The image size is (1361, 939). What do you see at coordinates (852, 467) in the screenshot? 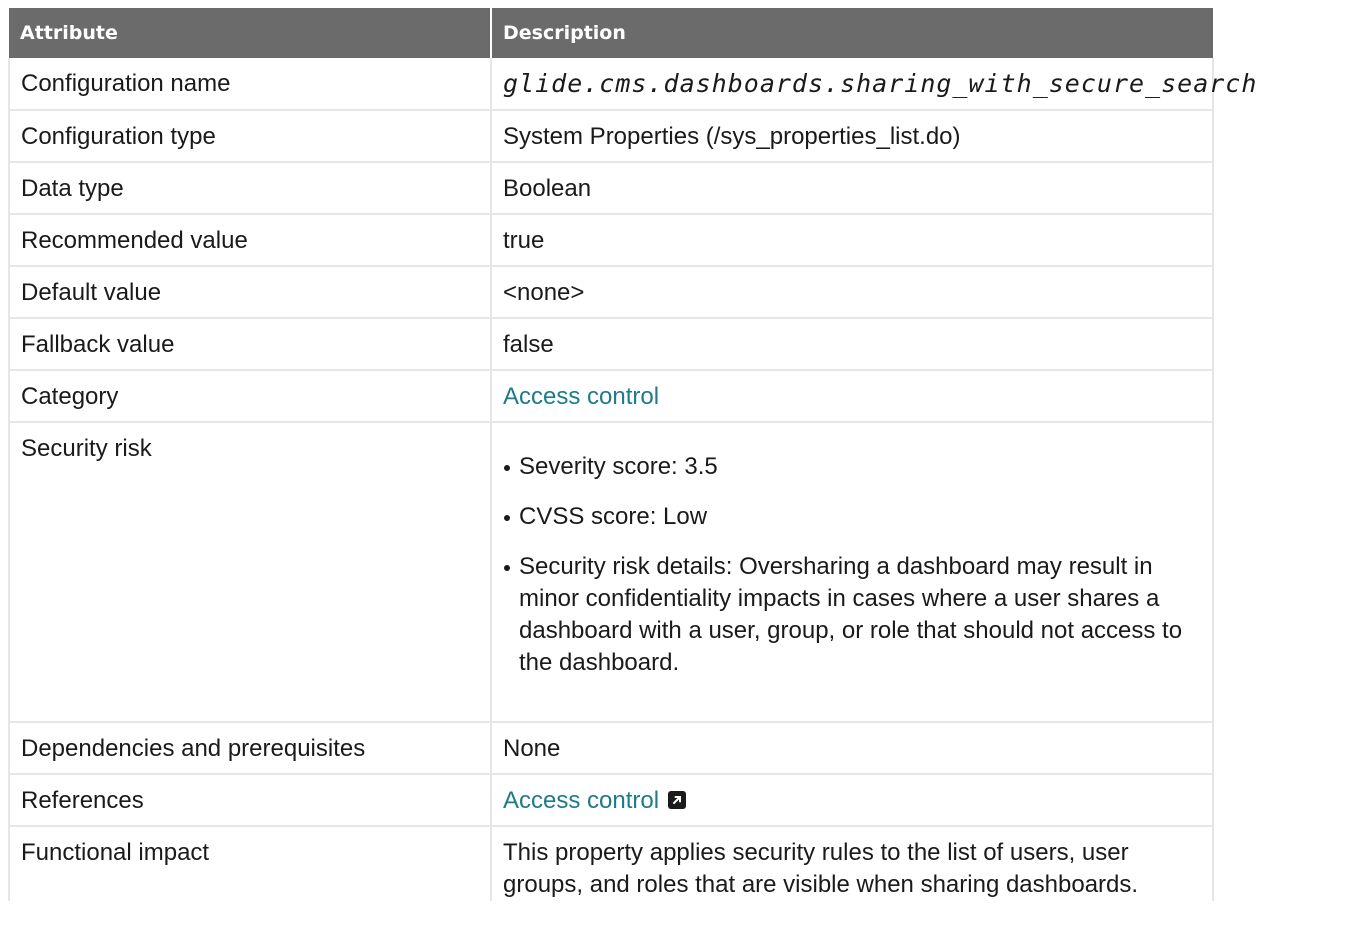
I see `list-item: Severity score: 3.5` at bounding box center [852, 467].